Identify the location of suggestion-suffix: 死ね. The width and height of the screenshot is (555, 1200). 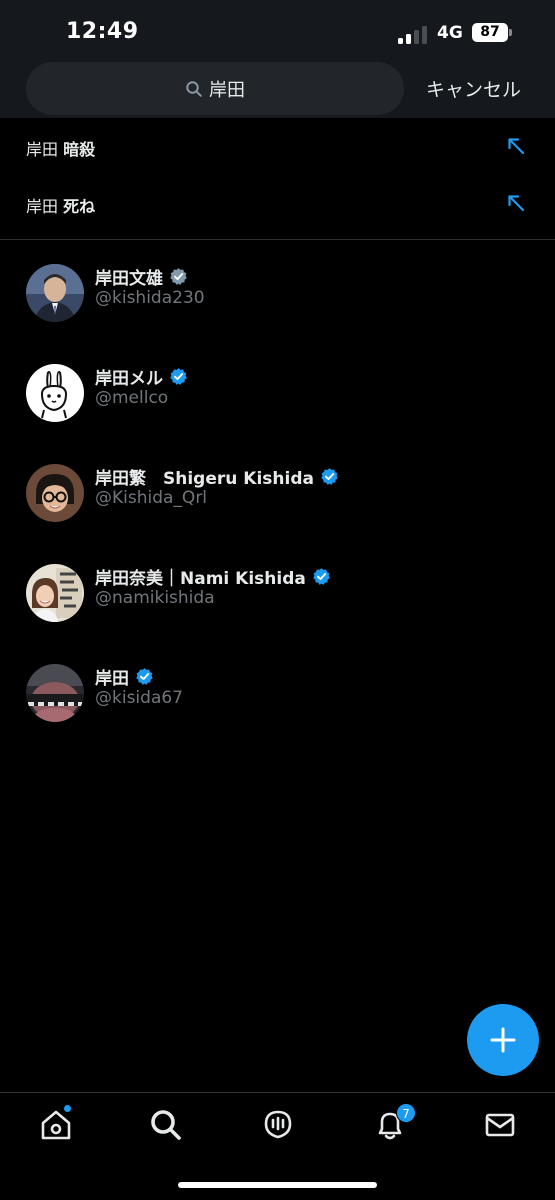
(79, 206).